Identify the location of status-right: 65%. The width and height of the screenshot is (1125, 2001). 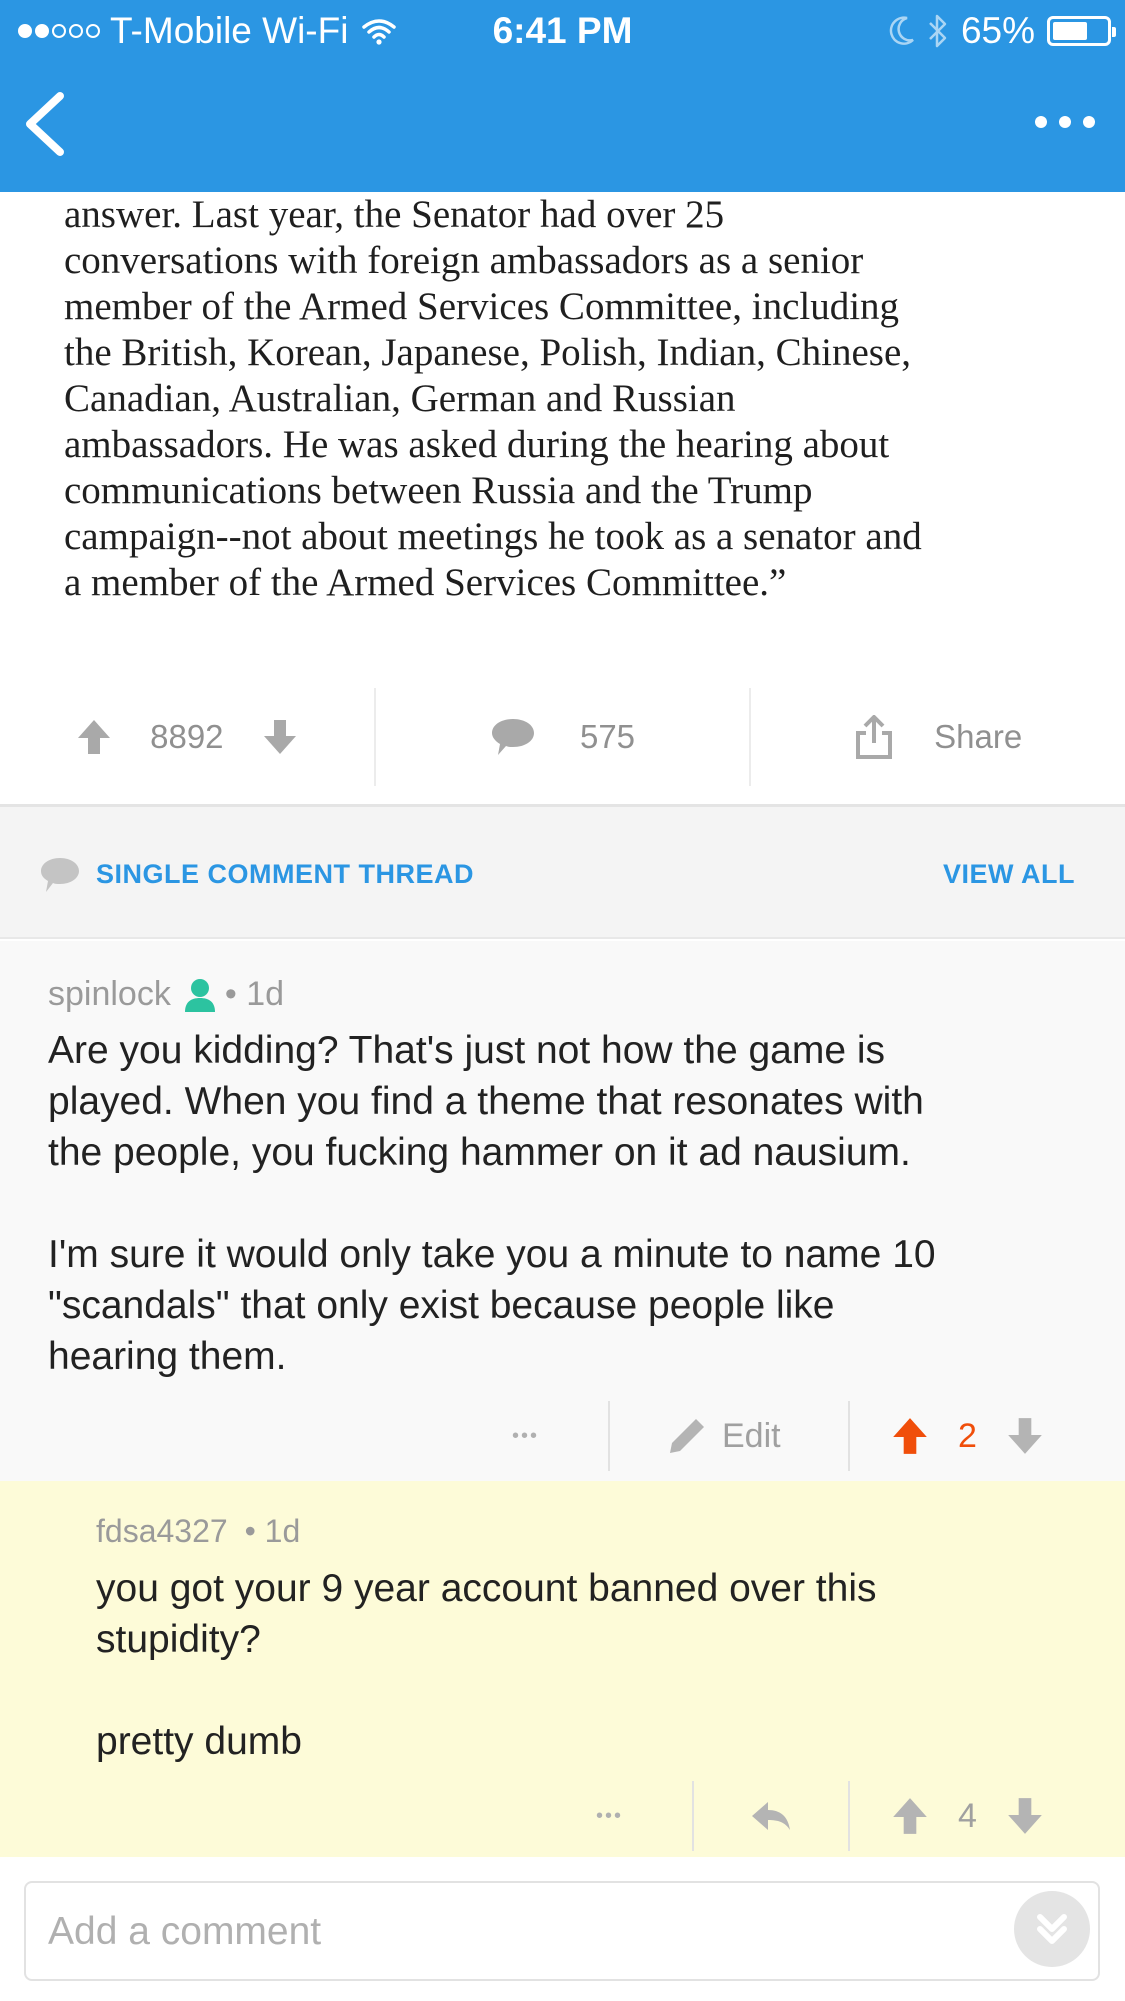
(1002, 31).